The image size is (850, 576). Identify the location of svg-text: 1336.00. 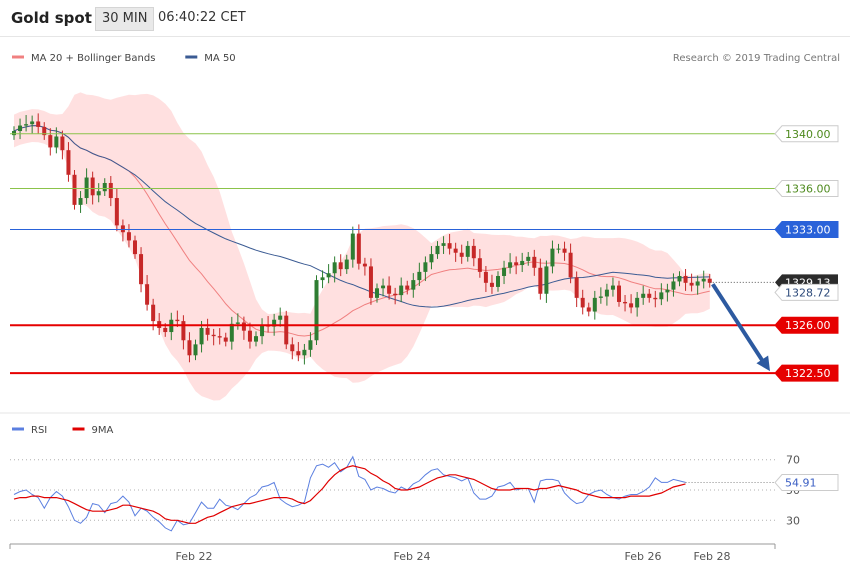
(808, 188).